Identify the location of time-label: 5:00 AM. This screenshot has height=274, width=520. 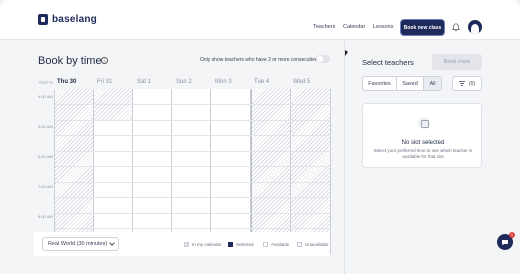
(45, 126).